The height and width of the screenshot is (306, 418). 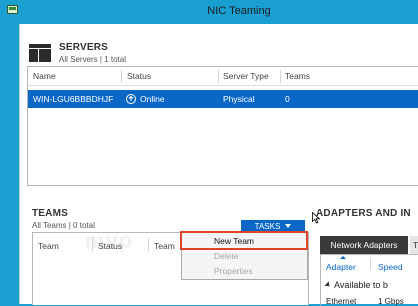 What do you see at coordinates (84, 47) in the screenshot?
I see `servers-title: SERVERS` at bounding box center [84, 47].